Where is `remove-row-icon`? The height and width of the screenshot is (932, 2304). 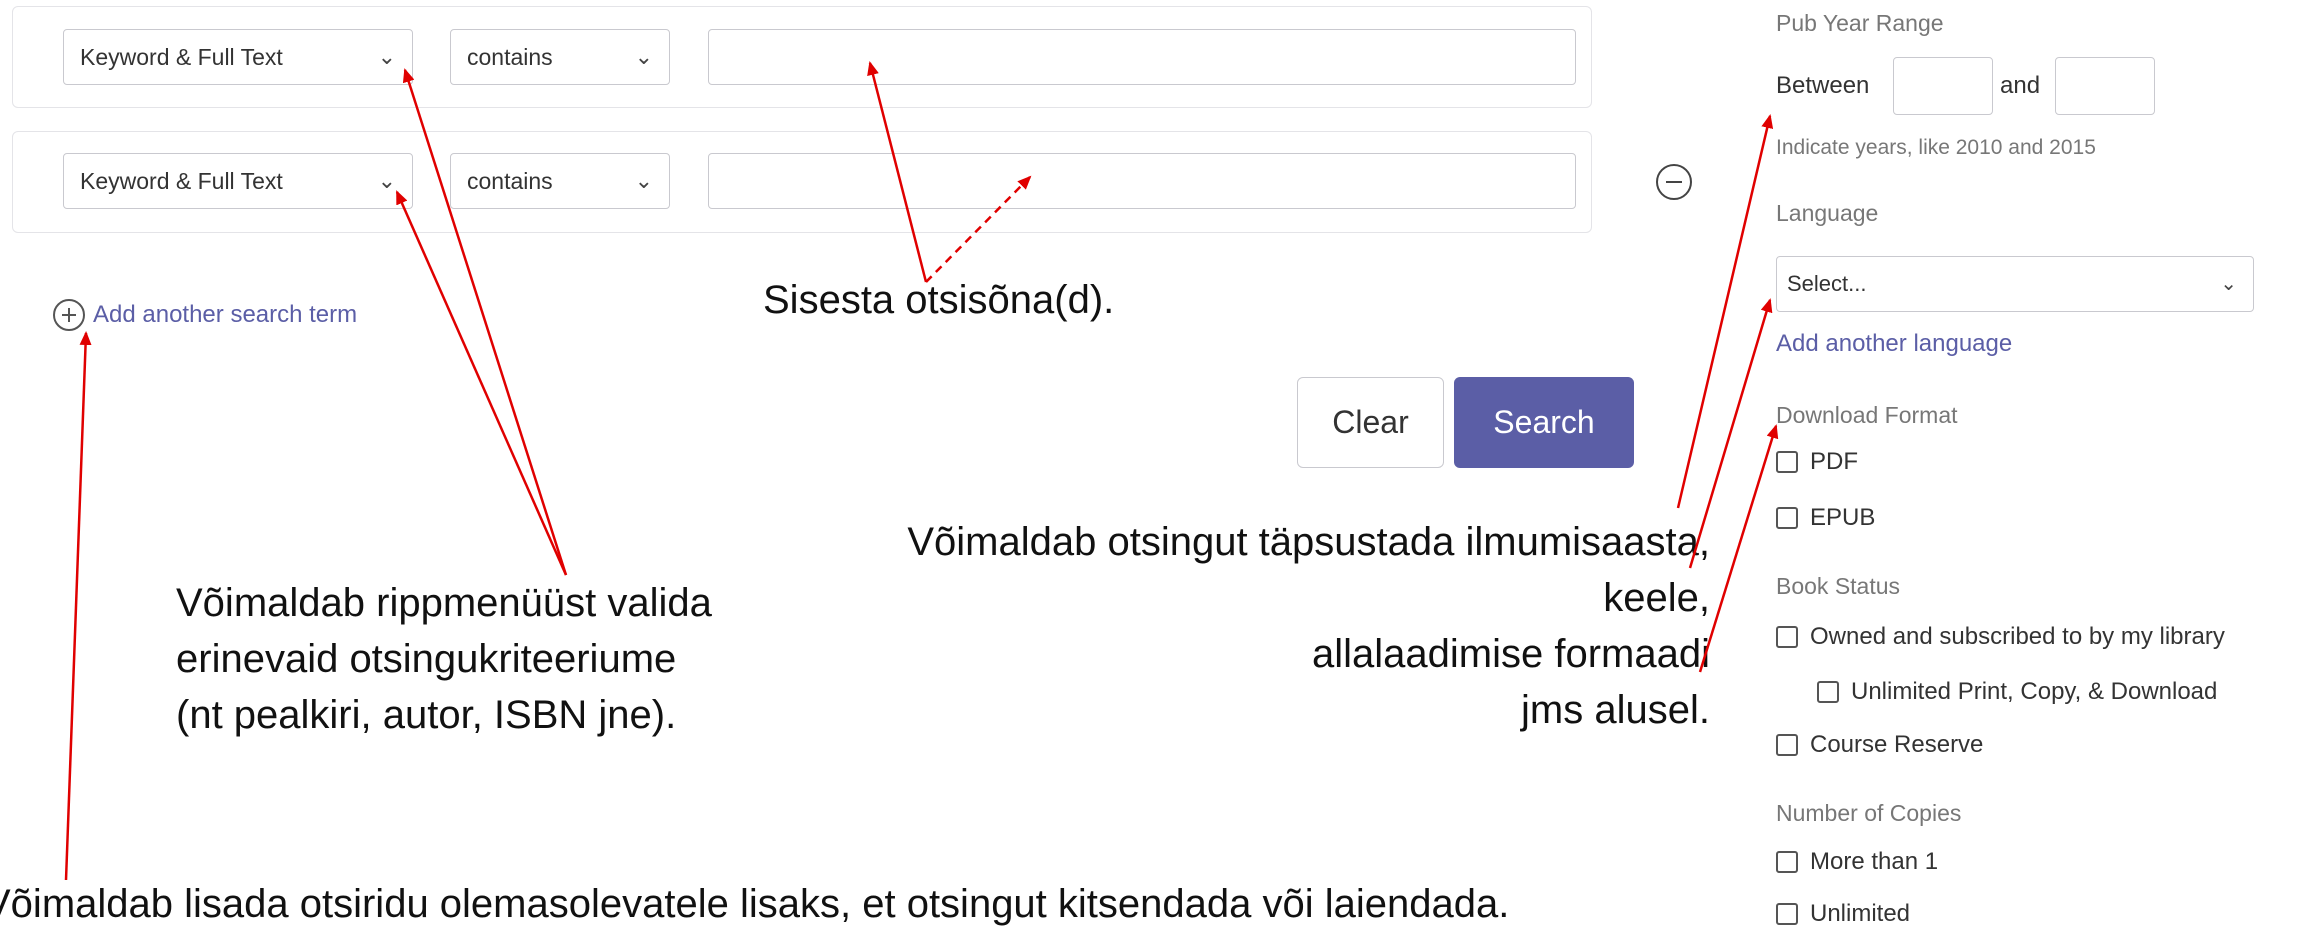
remove-row-icon is located at coordinates (1674, 182).